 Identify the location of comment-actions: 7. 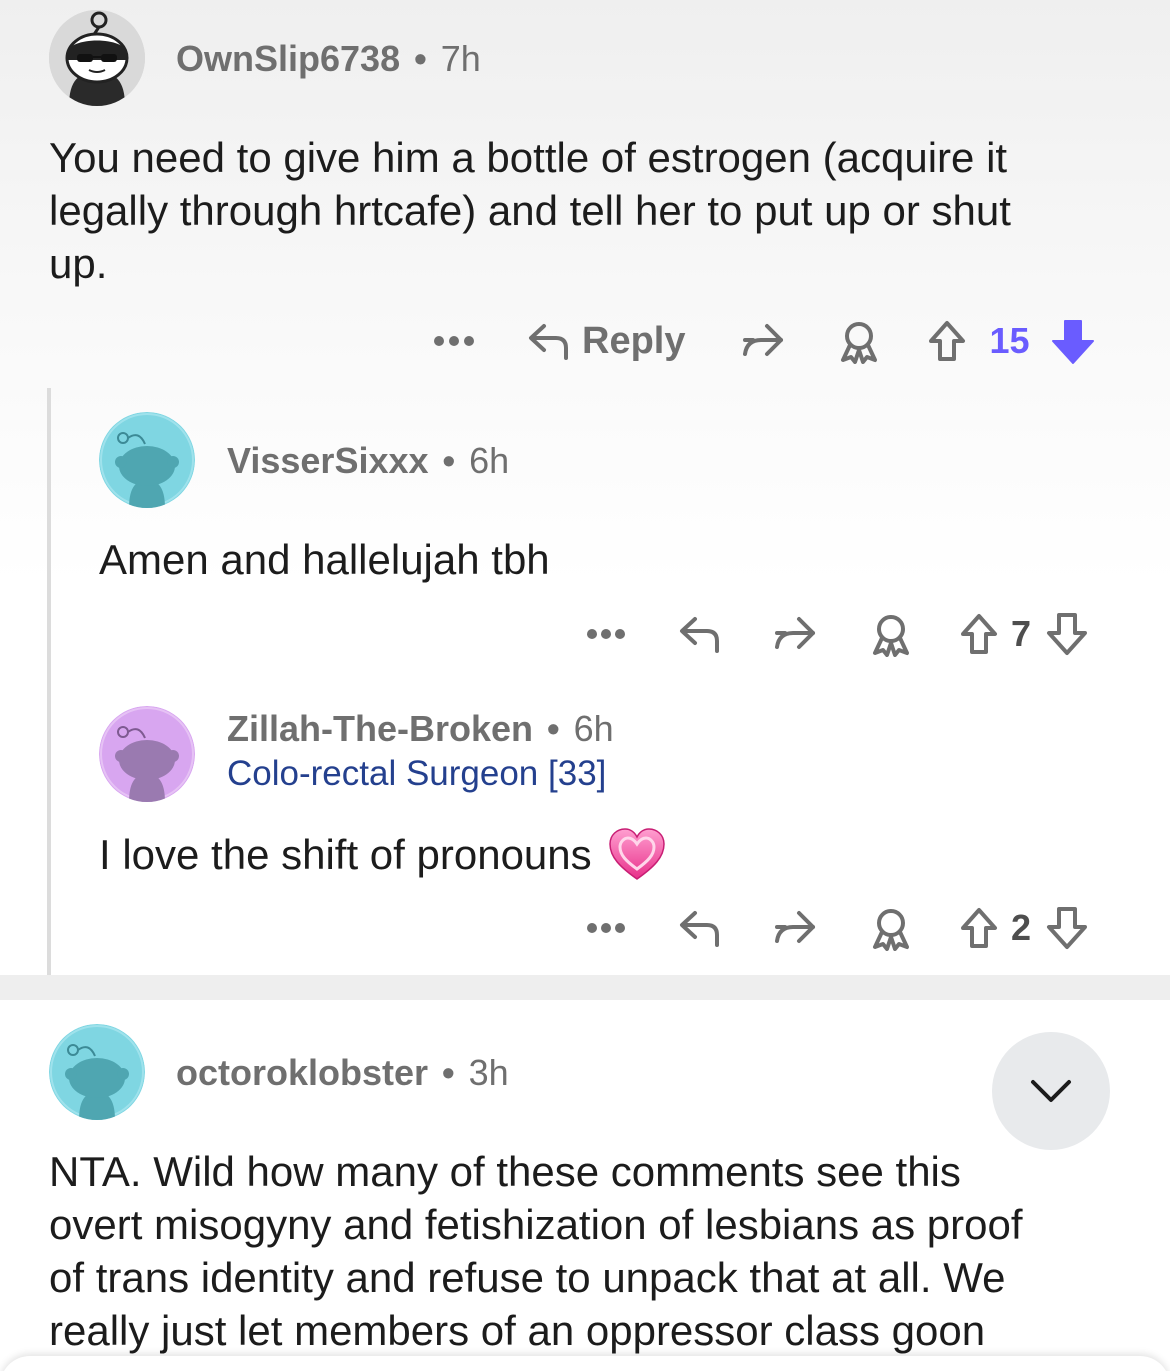
(836, 634).